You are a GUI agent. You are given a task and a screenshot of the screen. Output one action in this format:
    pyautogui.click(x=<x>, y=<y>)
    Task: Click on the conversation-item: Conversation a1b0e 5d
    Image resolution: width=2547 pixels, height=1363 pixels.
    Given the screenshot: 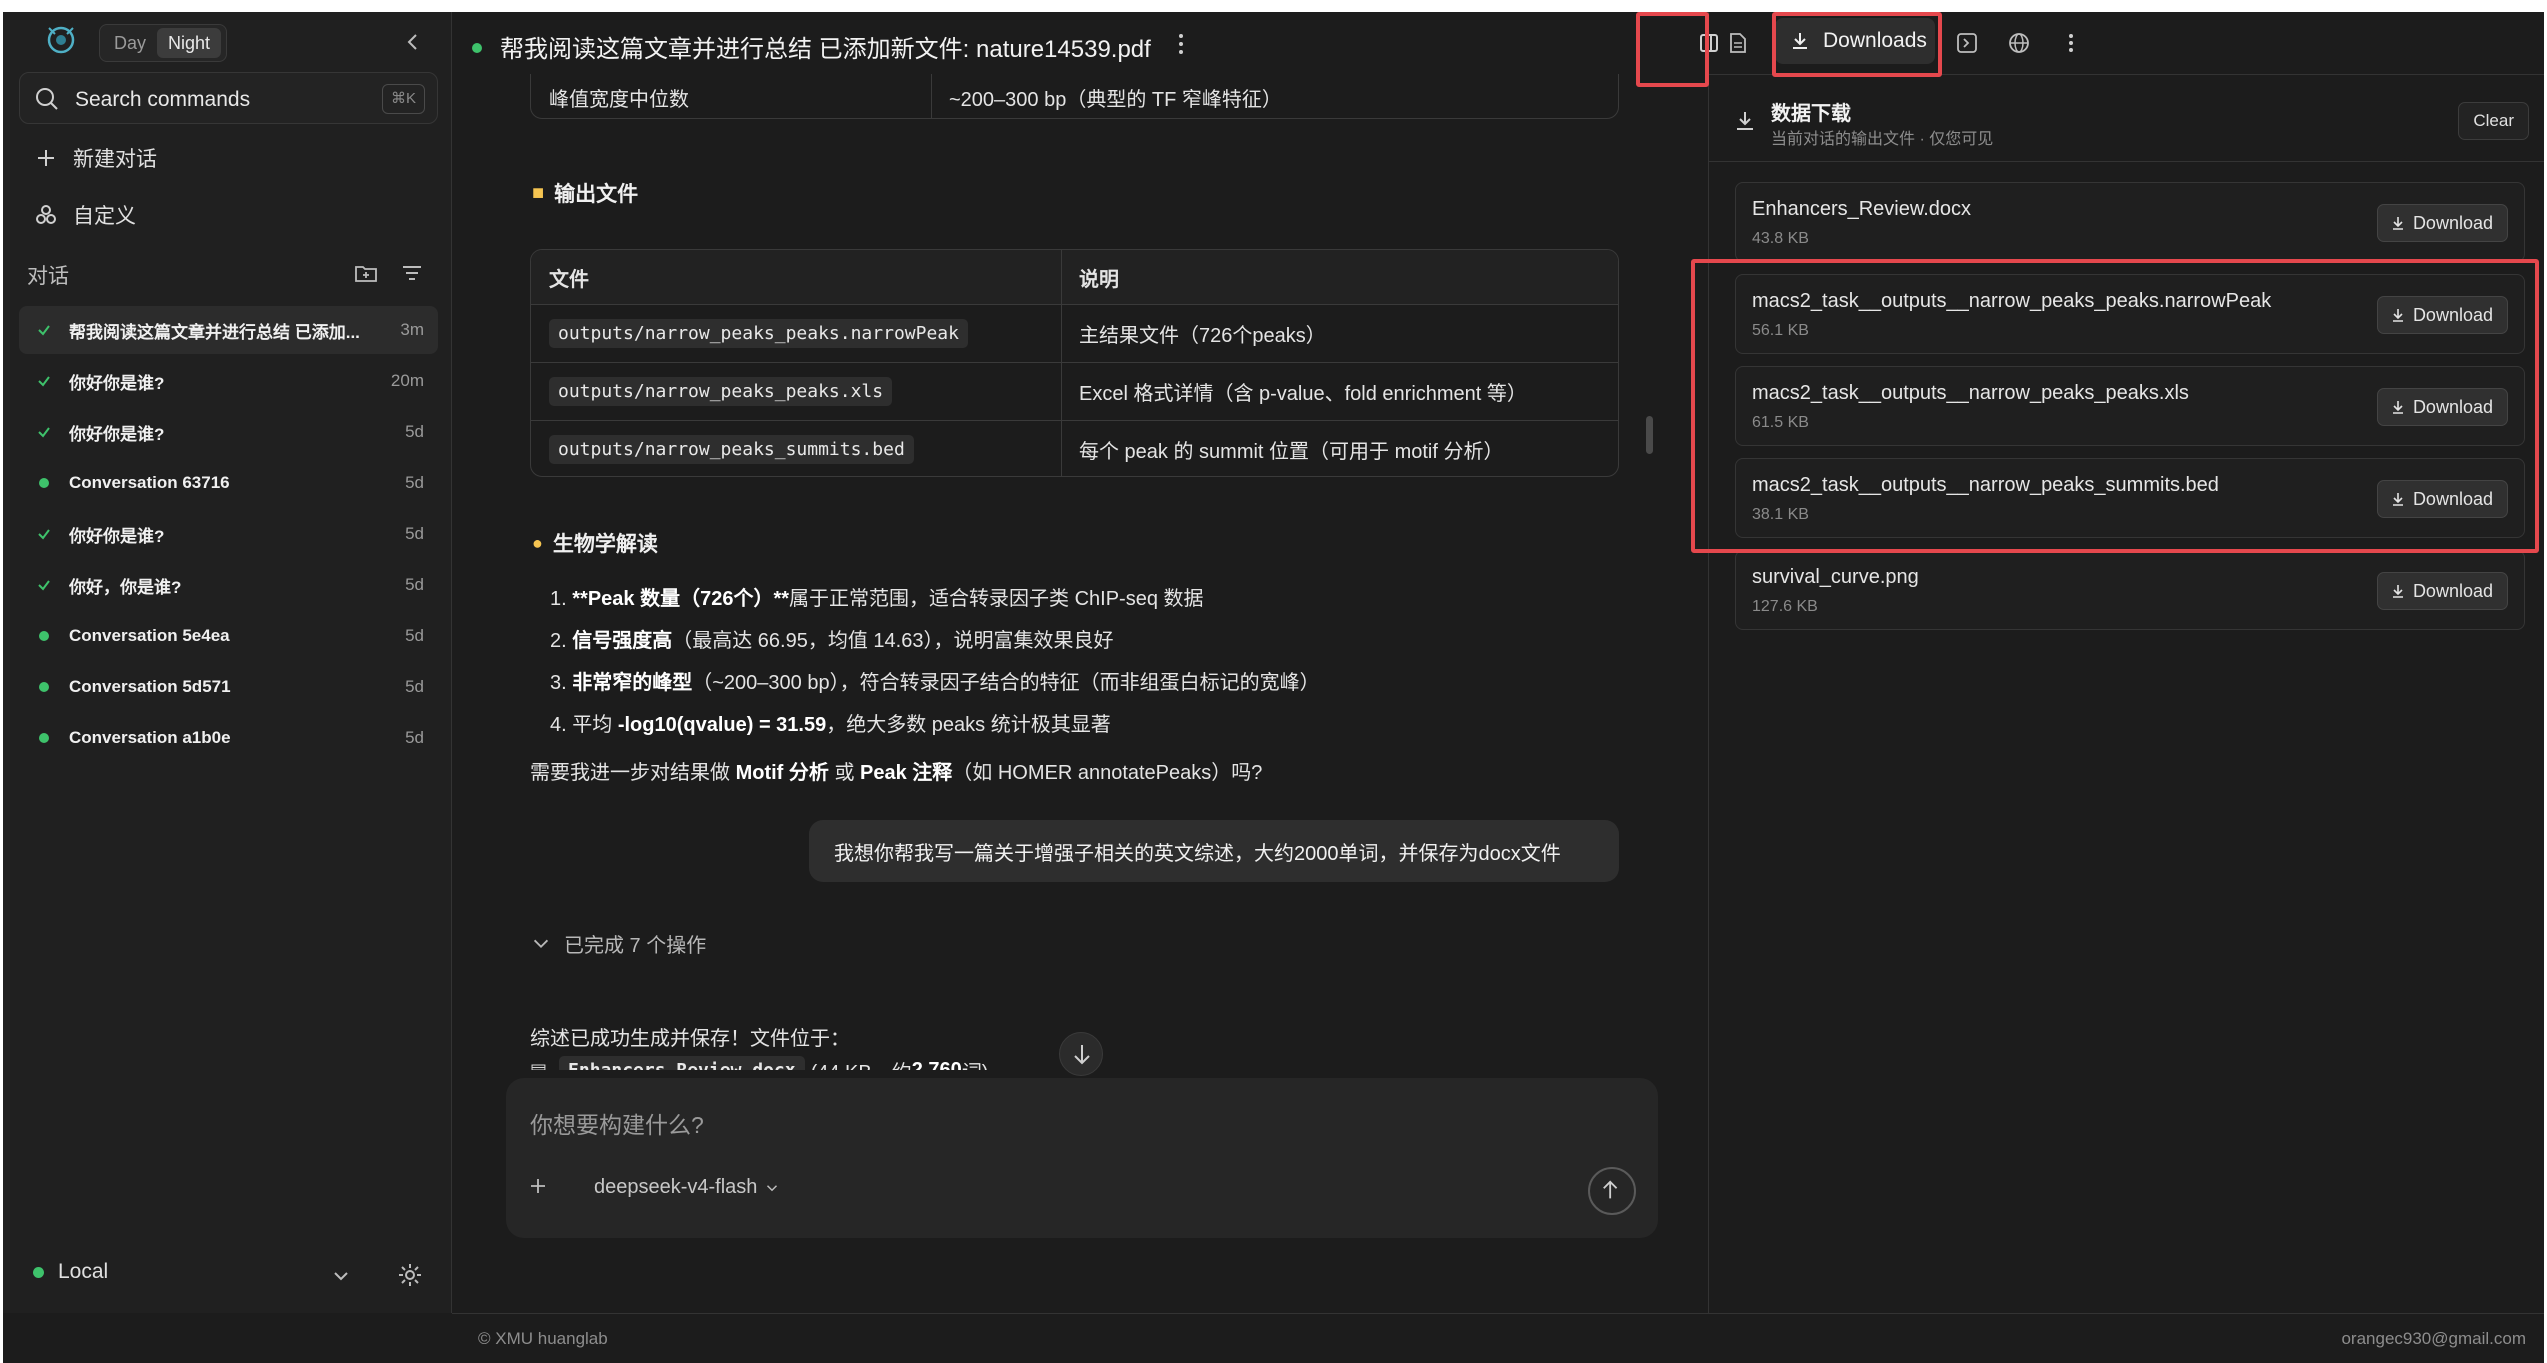 What is the action you would take?
    pyautogui.click(x=228, y=738)
    